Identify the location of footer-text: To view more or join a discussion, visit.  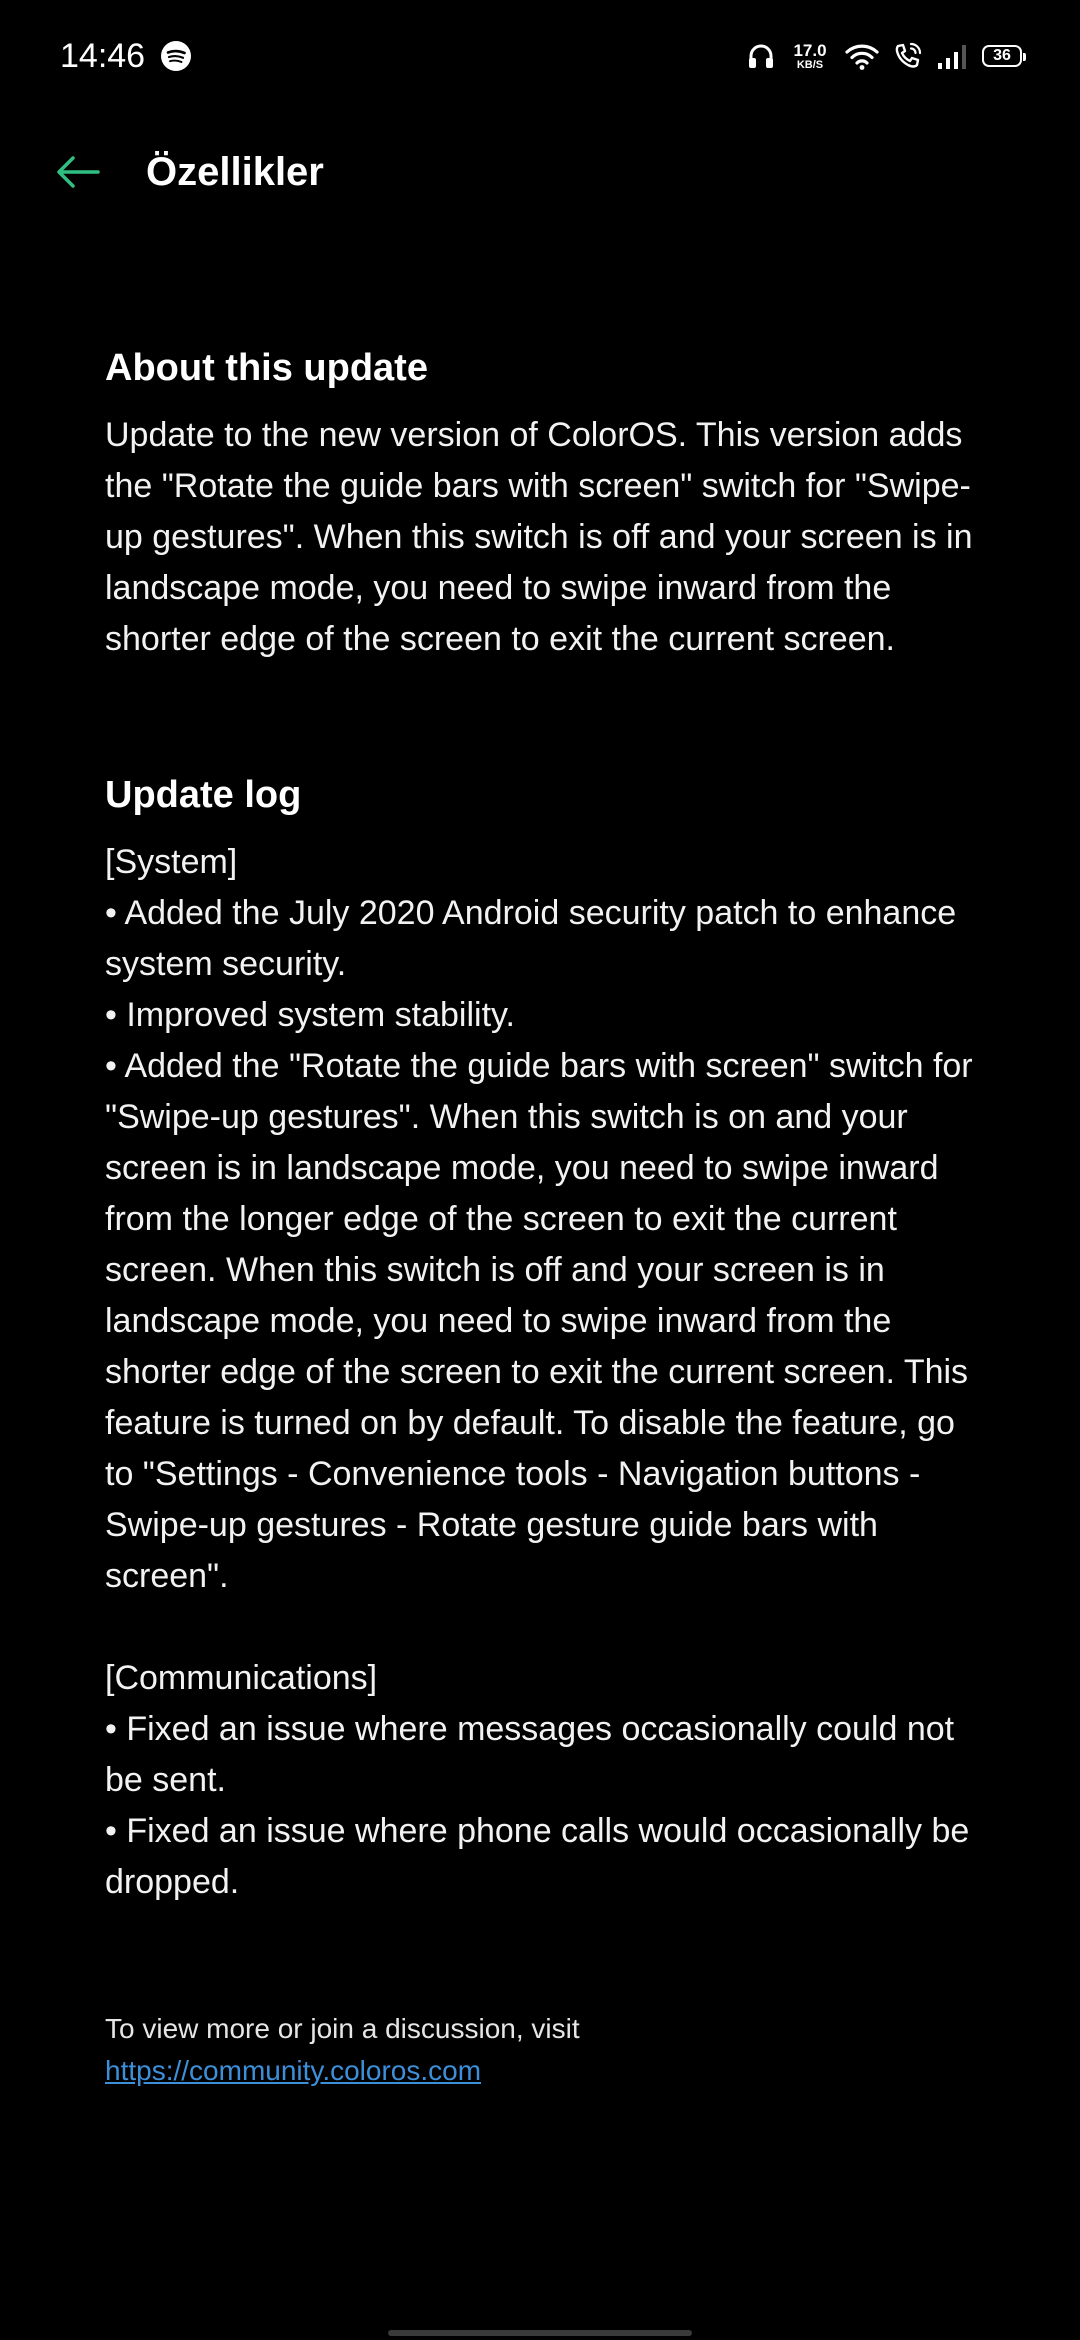
(342, 2028).